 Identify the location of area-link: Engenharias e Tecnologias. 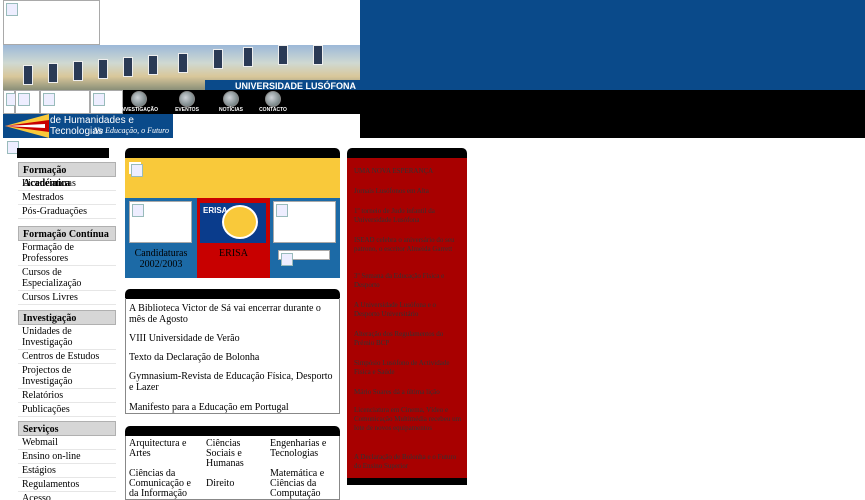
(303, 449).